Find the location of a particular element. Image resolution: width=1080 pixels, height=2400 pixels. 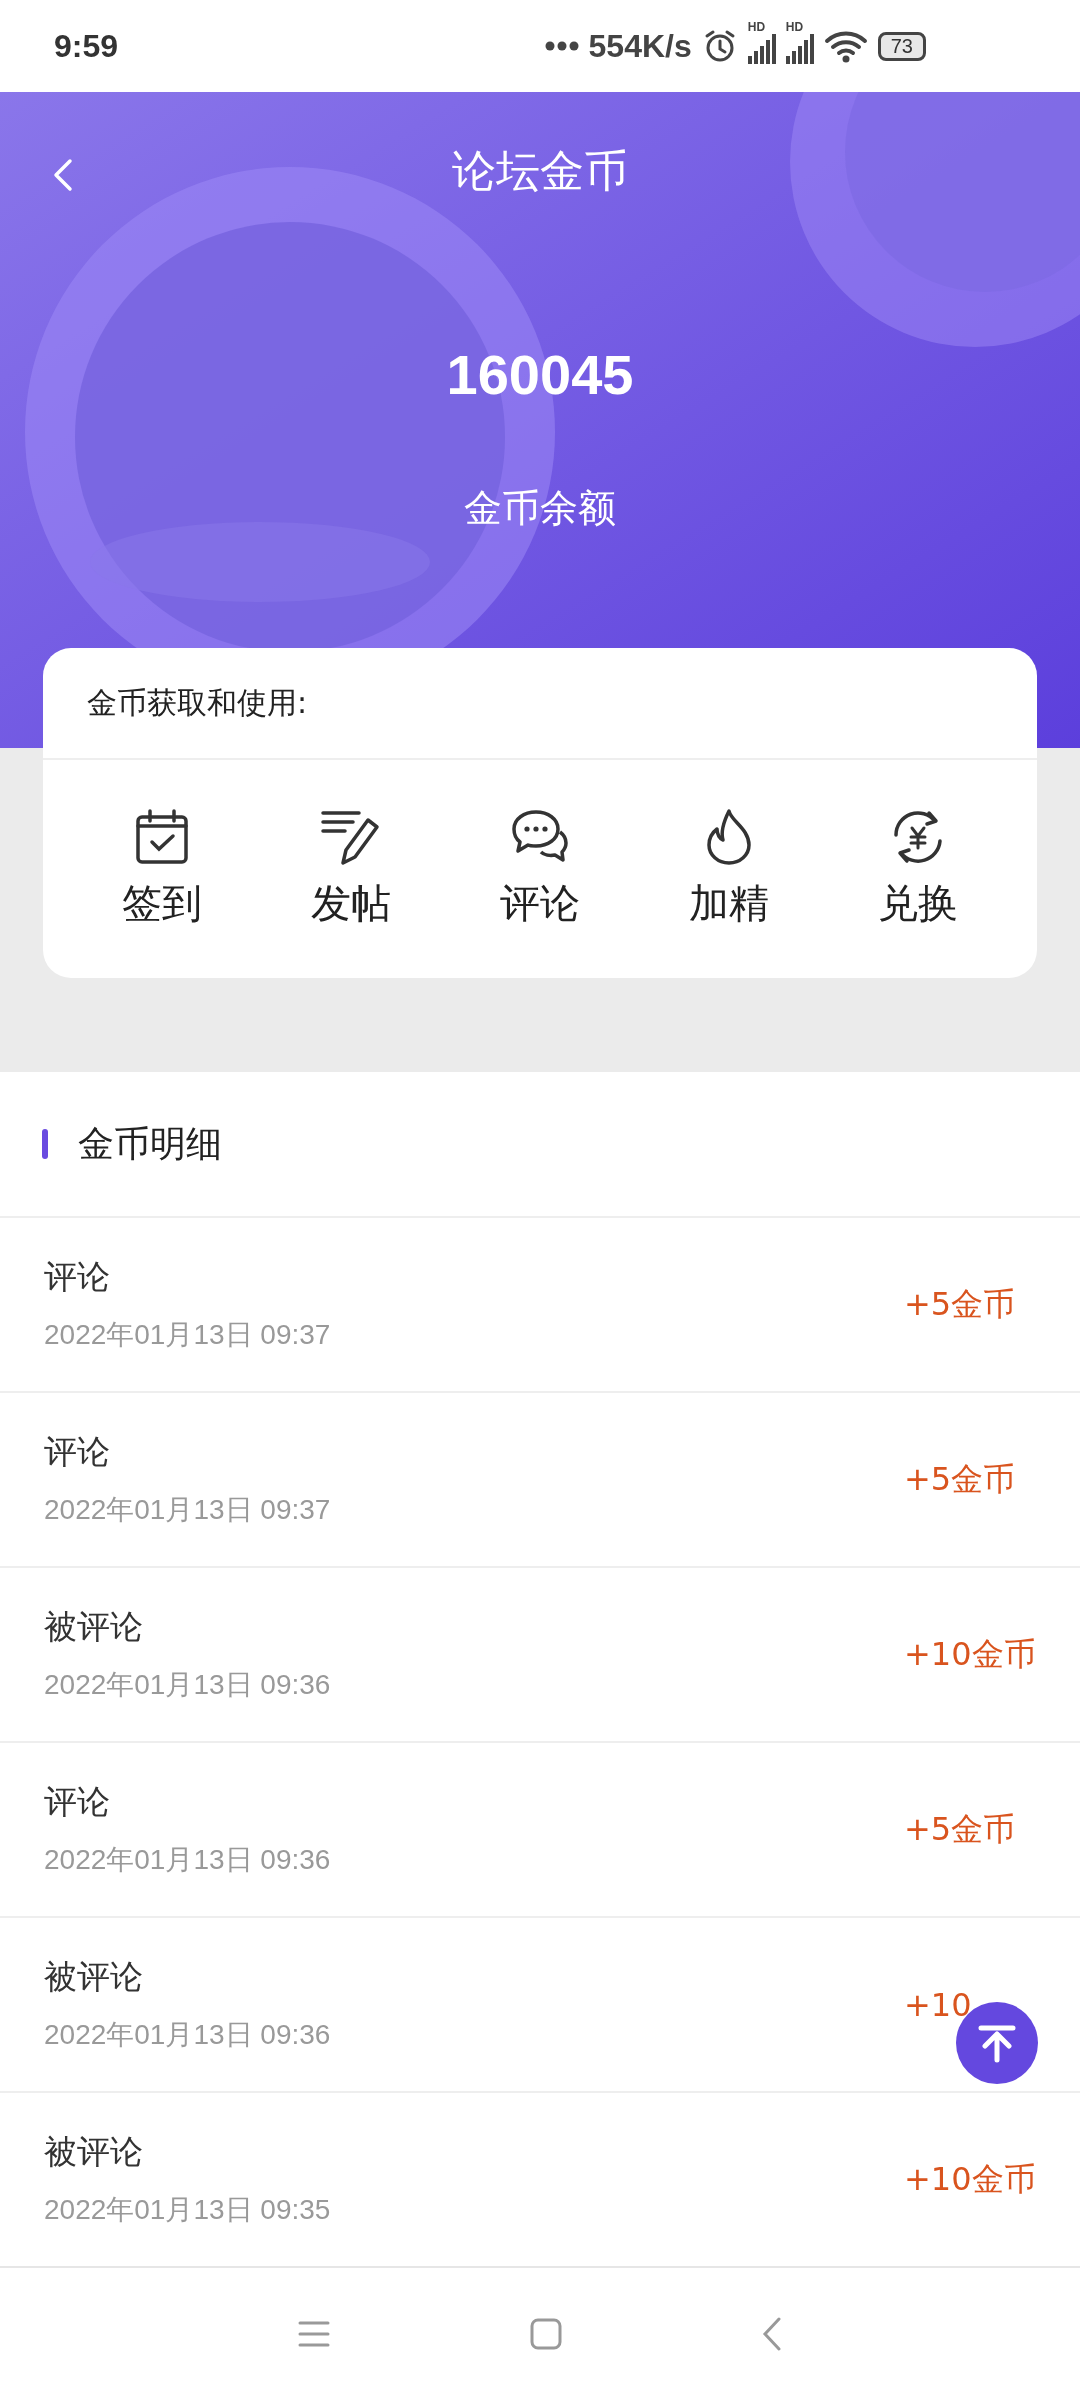

net-speed: 554K/s is located at coordinates (640, 46).